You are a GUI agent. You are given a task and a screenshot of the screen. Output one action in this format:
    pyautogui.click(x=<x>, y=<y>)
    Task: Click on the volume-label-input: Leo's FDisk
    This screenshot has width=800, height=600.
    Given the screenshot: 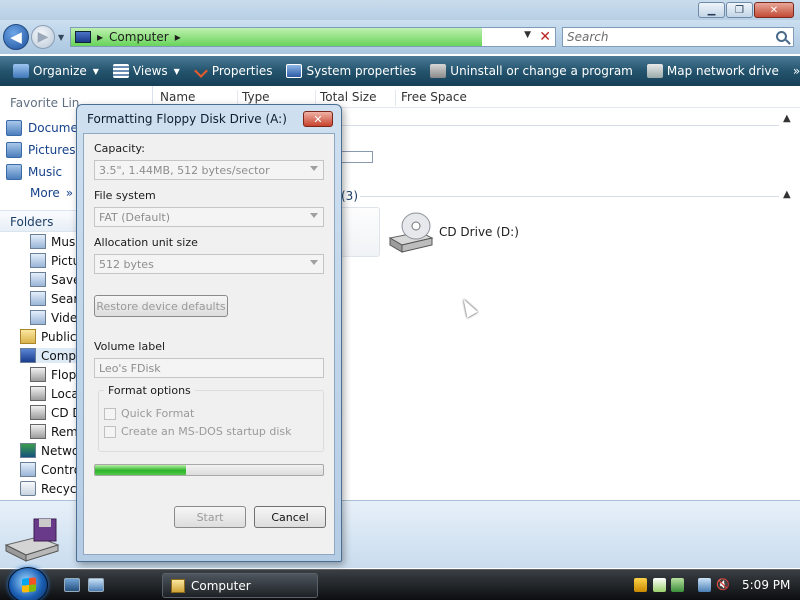 What is the action you would take?
    pyautogui.click(x=209, y=368)
    